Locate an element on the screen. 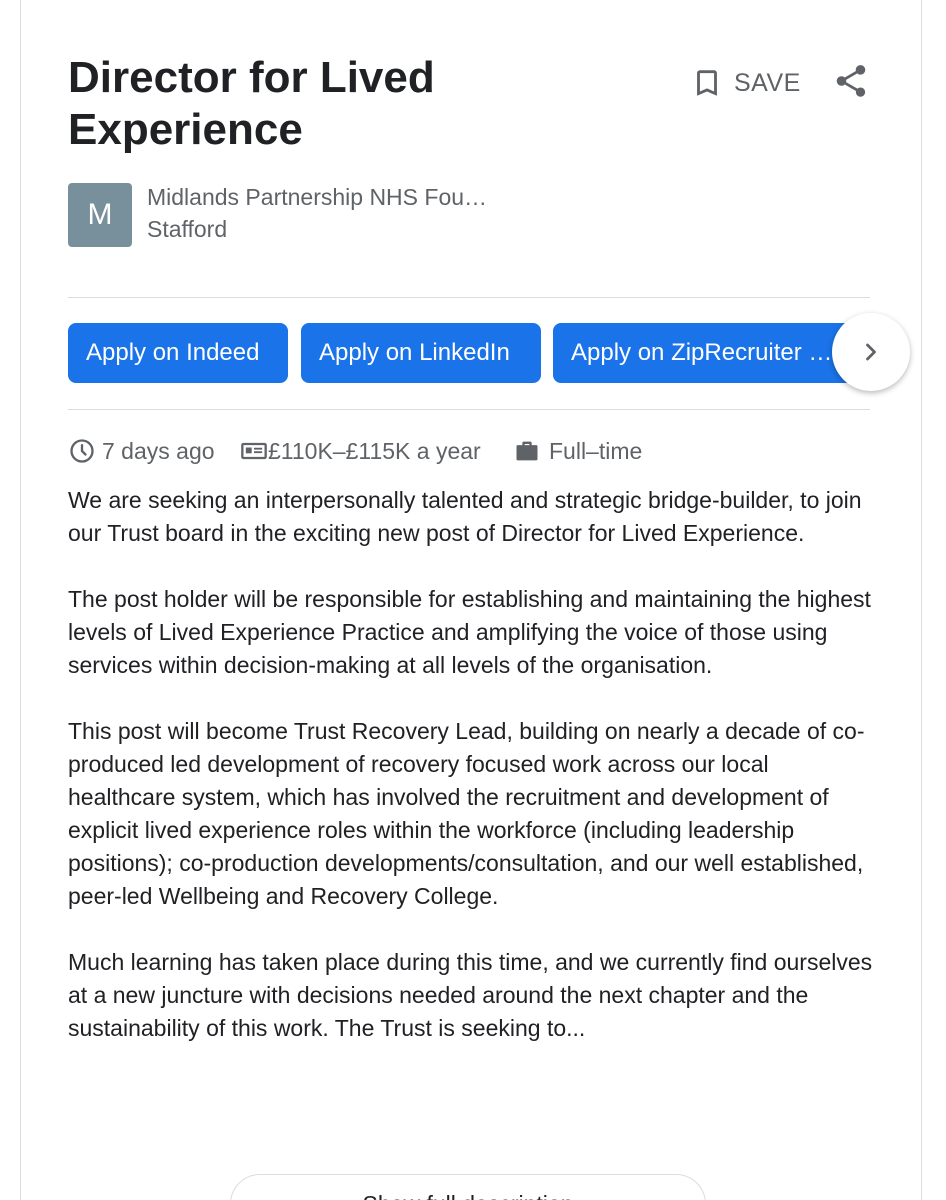  apply-linkedin-button: Apply on LinkedIn is located at coordinates (421, 353).